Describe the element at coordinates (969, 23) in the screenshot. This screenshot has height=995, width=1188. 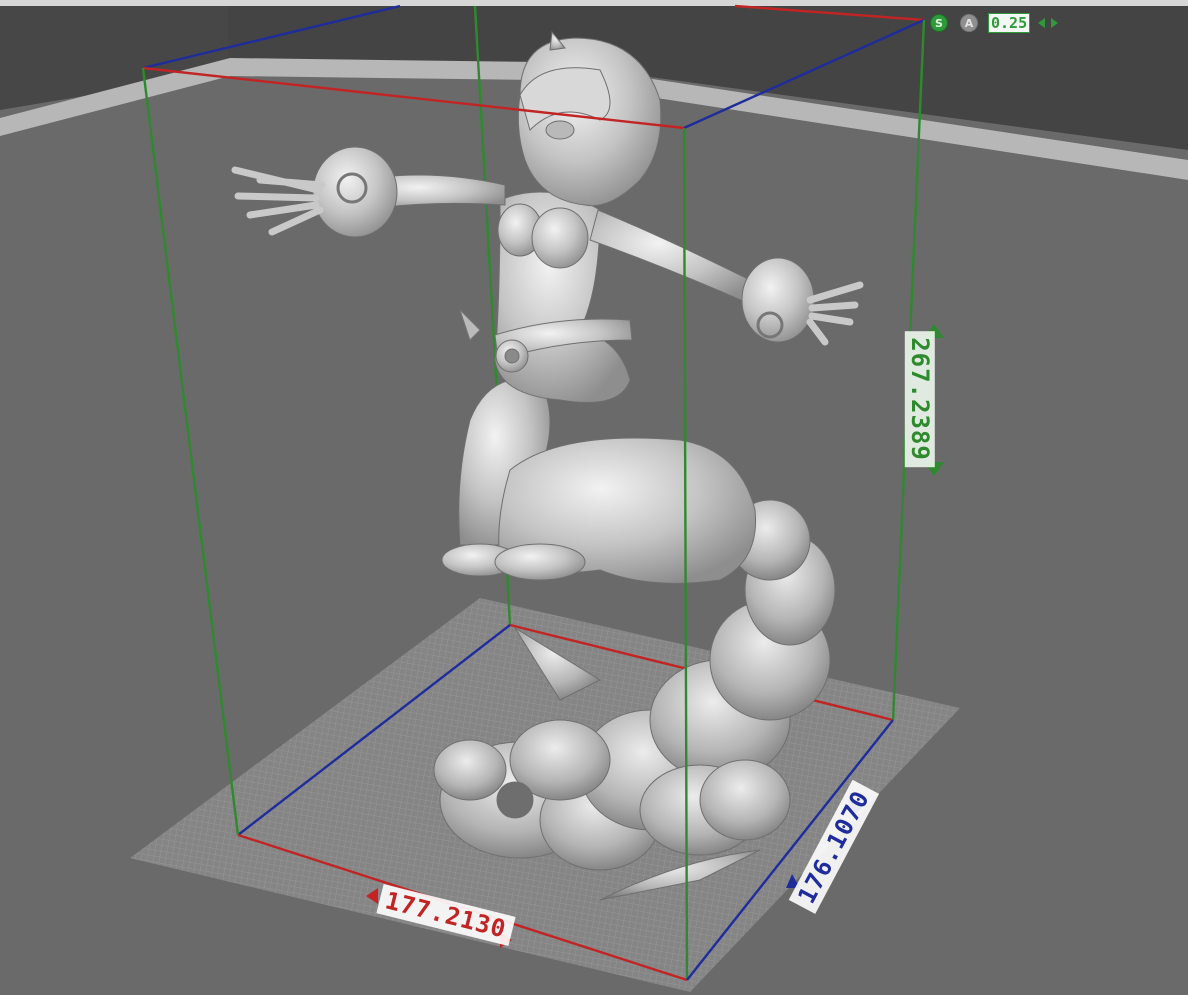
I see `auto-icon: A` at that location.